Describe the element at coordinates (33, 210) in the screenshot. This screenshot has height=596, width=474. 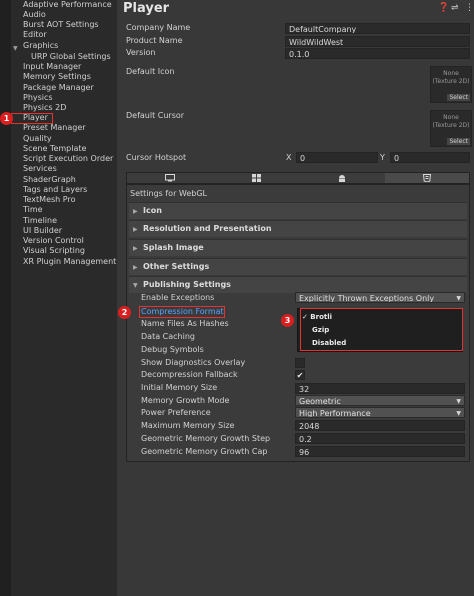
I see `sidebar-item-time: Time` at that location.